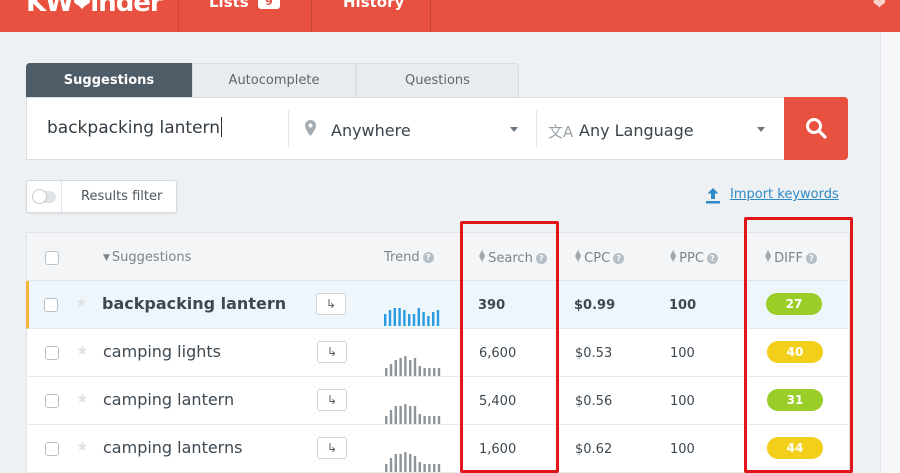 The height and width of the screenshot is (473, 900). I want to click on table-row: ★ backpacking lantern ↳ 390 $0.99 100 27, so click(437, 305).